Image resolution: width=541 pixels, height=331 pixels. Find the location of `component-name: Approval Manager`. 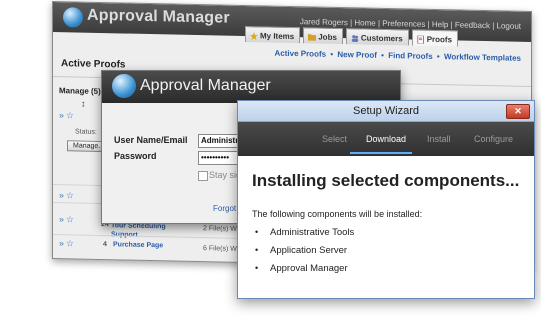

component-name: Approval Manager is located at coordinates (309, 268).